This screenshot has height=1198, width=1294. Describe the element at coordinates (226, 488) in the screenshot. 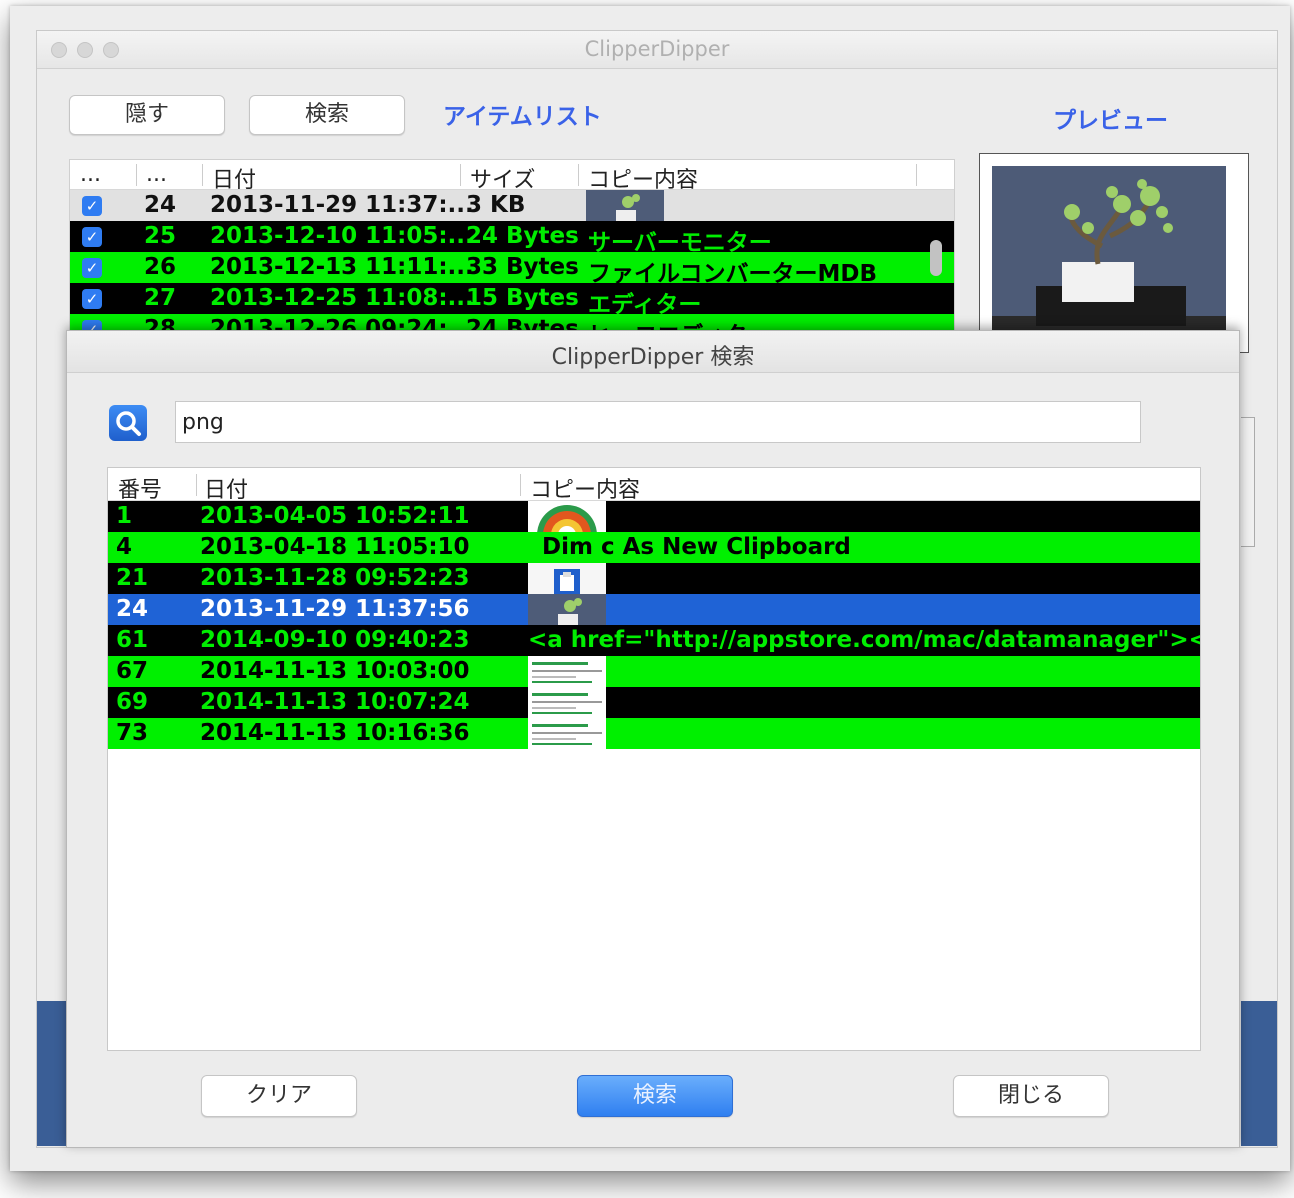

I see `col-header-date: 日付` at that location.